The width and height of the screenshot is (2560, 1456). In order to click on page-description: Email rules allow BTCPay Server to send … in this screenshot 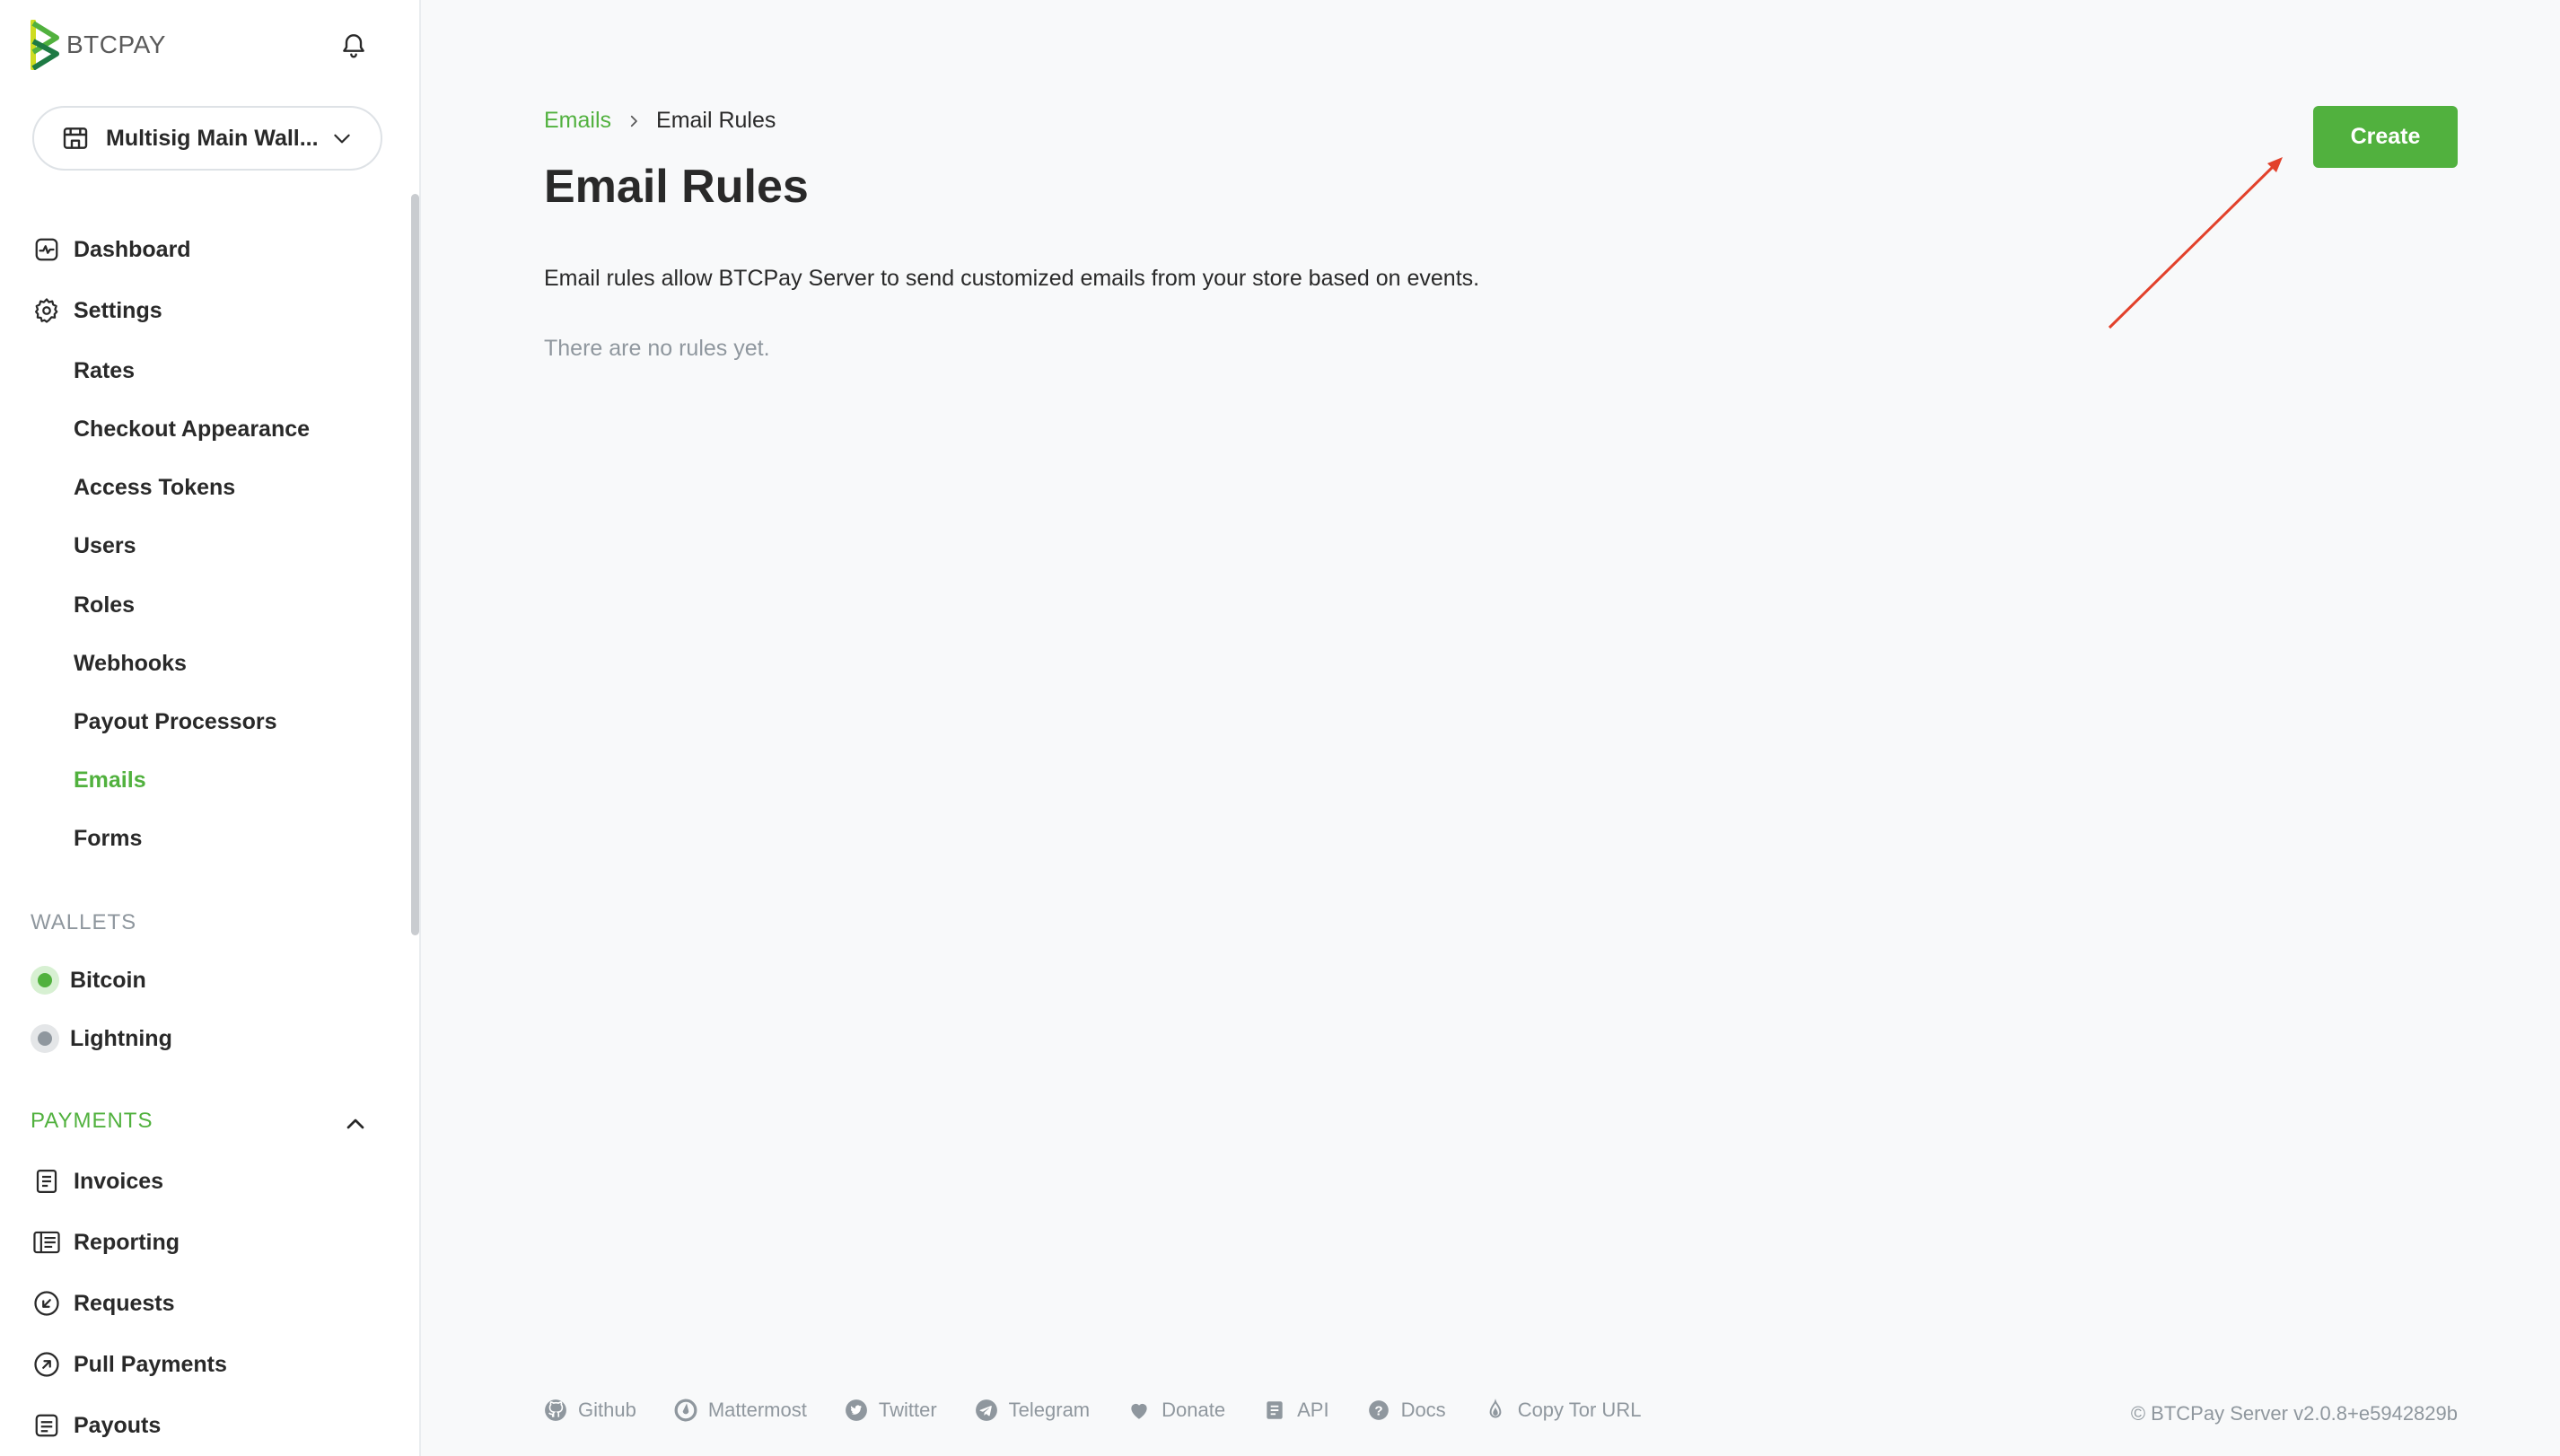, I will do `click(1012, 279)`.